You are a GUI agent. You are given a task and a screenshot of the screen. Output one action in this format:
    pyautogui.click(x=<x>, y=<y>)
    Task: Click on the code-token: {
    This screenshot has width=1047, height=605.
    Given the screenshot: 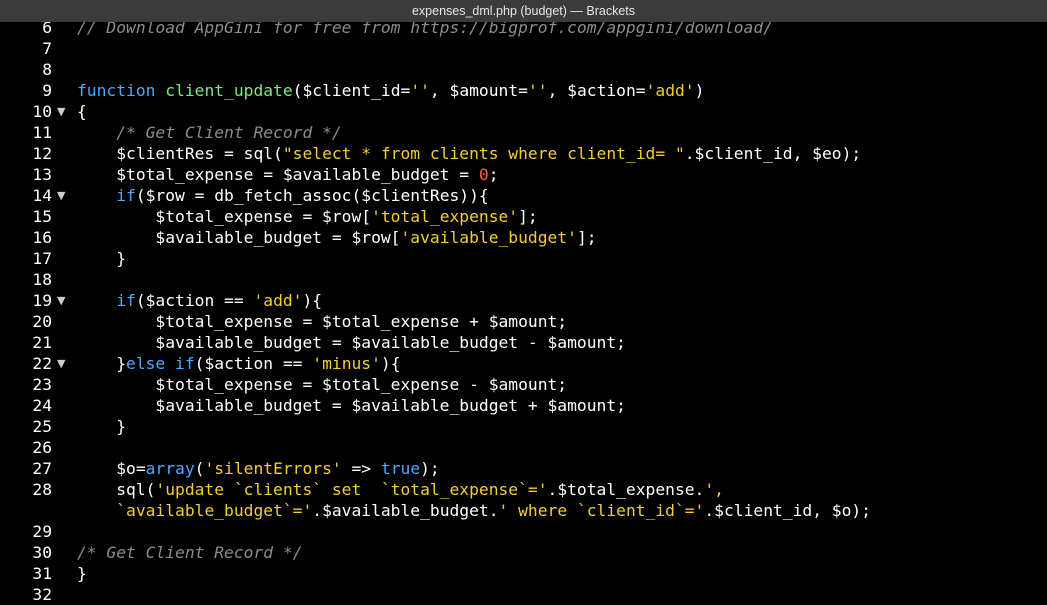 What is the action you would take?
    pyautogui.click(x=82, y=111)
    